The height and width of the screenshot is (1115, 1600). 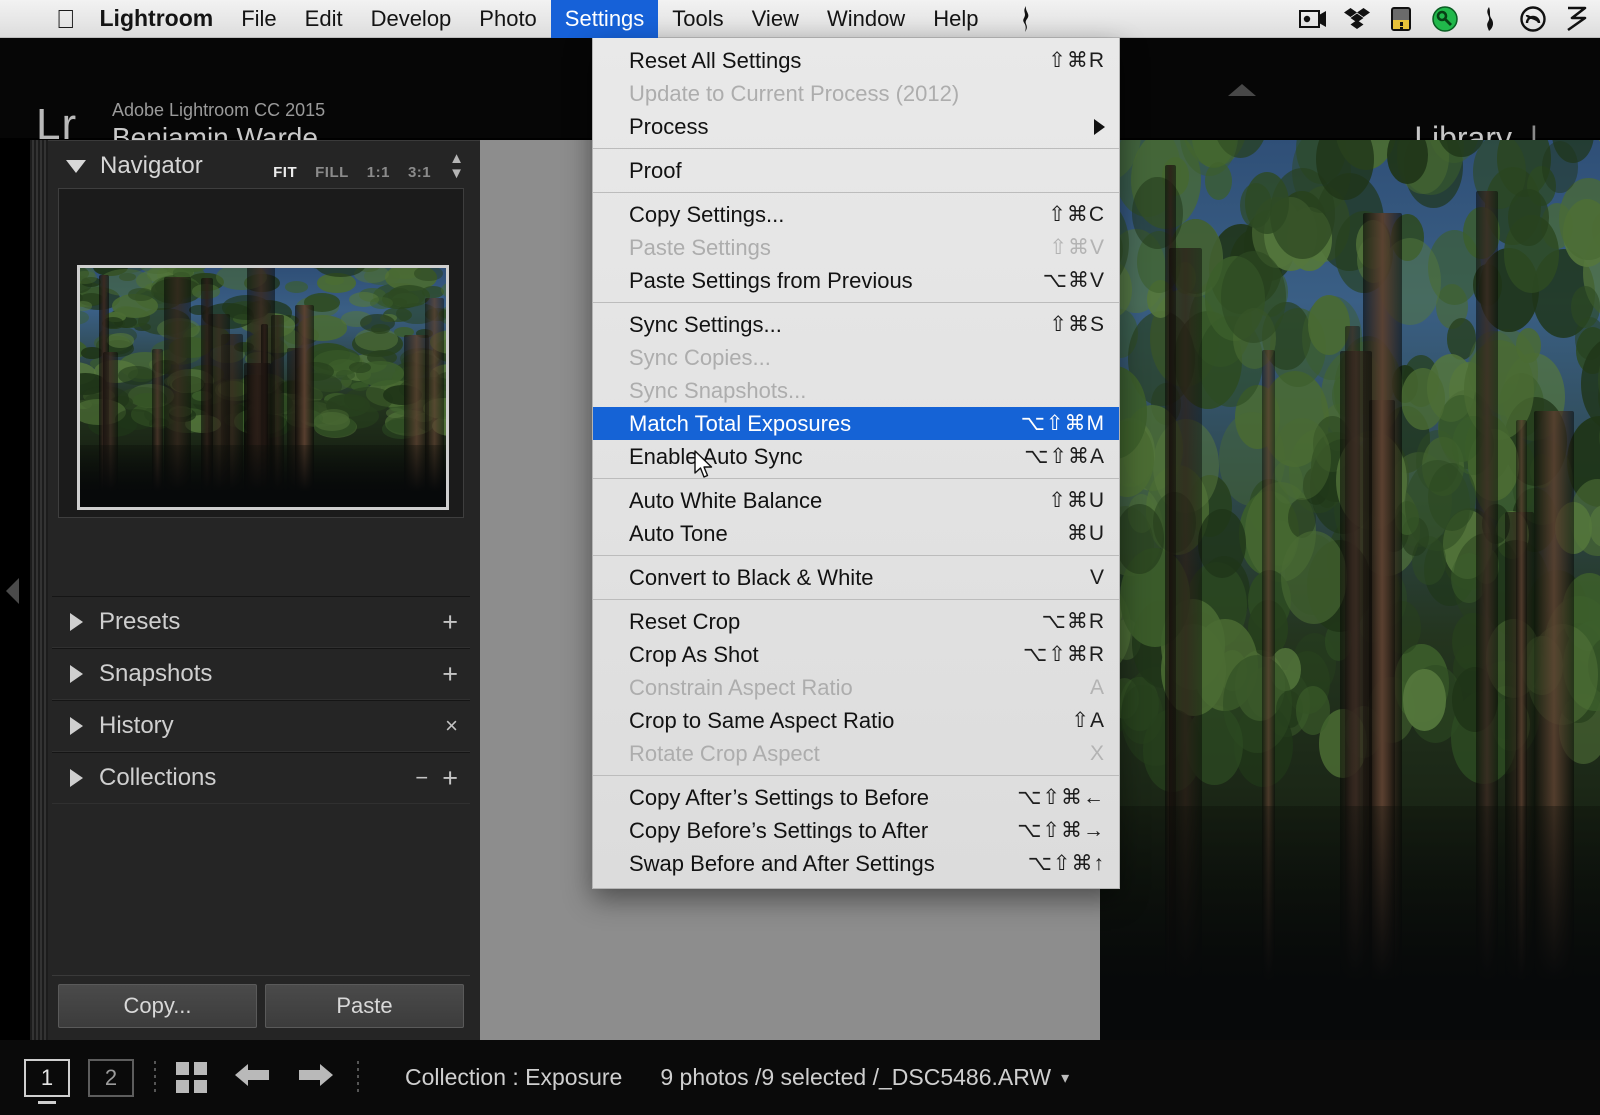 What do you see at coordinates (1064, 456) in the screenshot?
I see `menu-item-shortcut: ⌥⇧⌘A` at bounding box center [1064, 456].